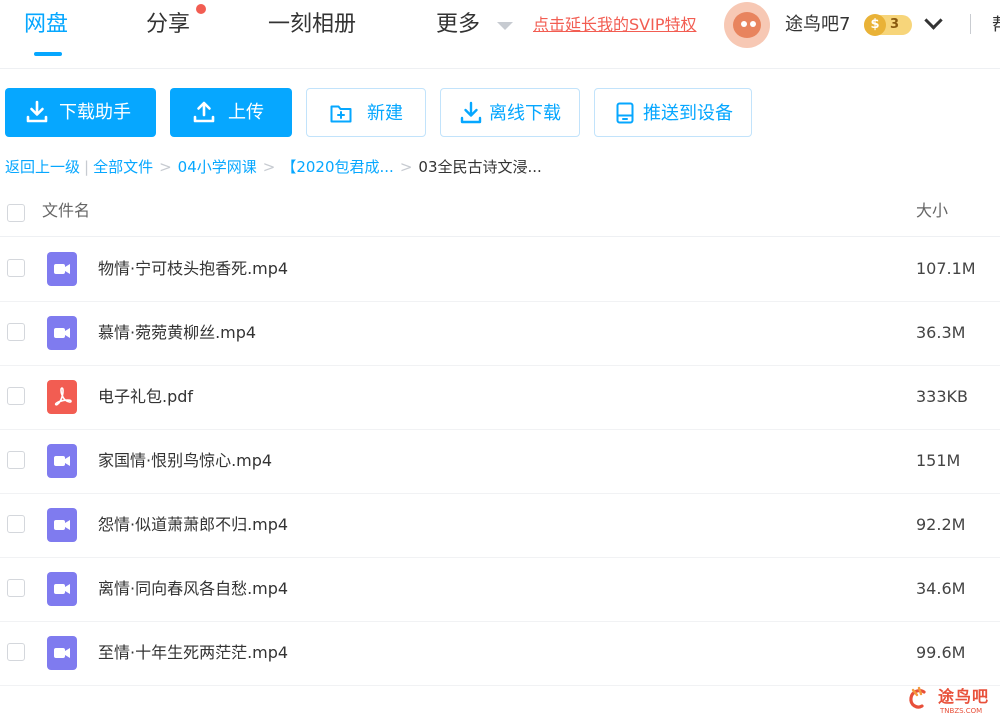 The width and height of the screenshot is (1000, 722). I want to click on upload-icon, so click(204, 112).